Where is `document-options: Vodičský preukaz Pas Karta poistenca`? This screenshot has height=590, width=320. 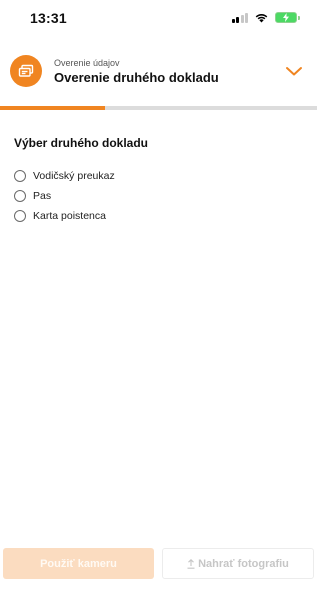
document-options: Vodičský preukaz Pas Karta poistenca is located at coordinates (64, 196).